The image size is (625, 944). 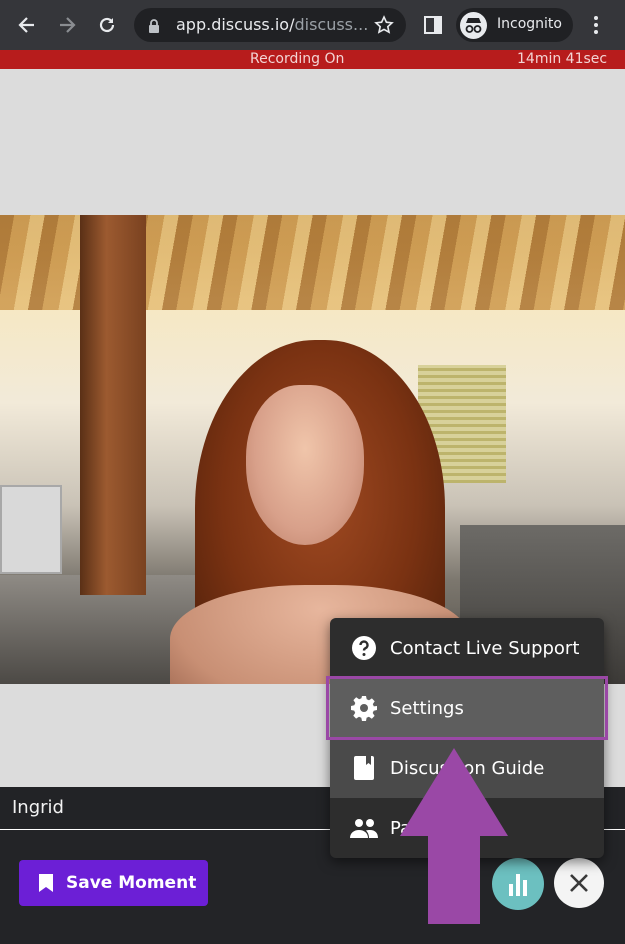 I want to click on help-circle-icon, so click(x=364, y=648).